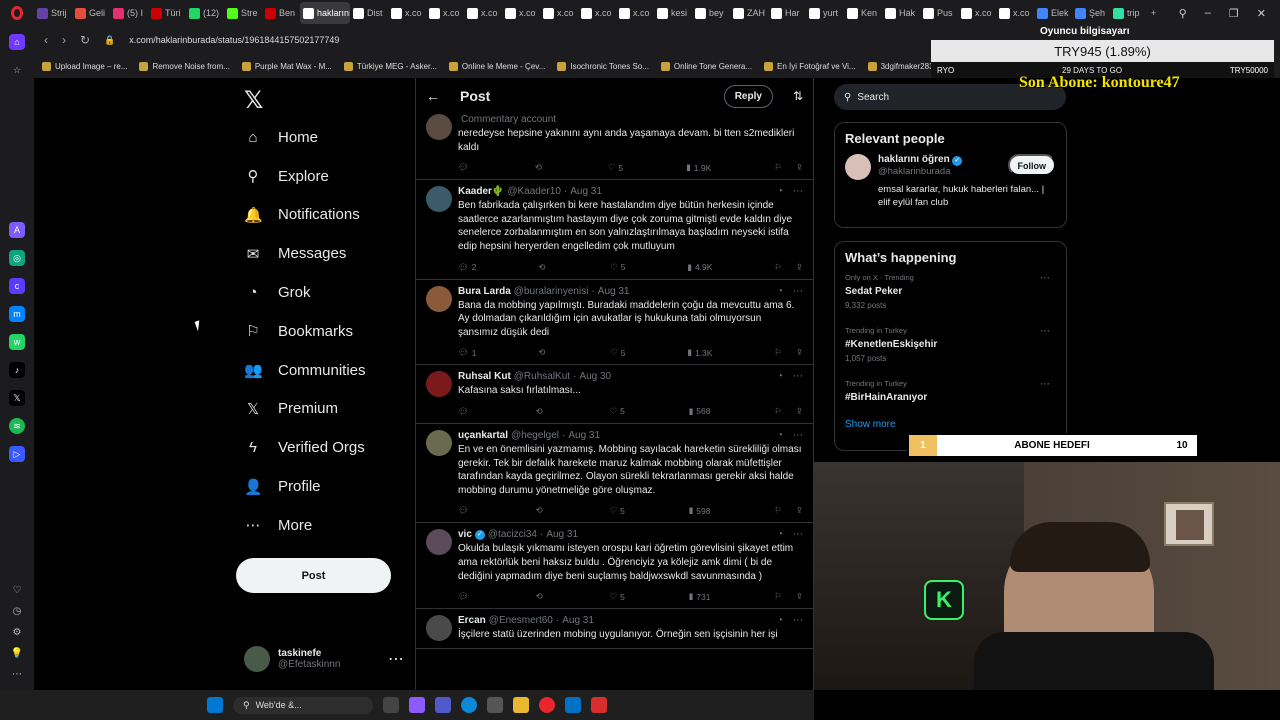 The image size is (1280, 720). What do you see at coordinates (573, 705) in the screenshot?
I see `outlook-icon` at bounding box center [573, 705].